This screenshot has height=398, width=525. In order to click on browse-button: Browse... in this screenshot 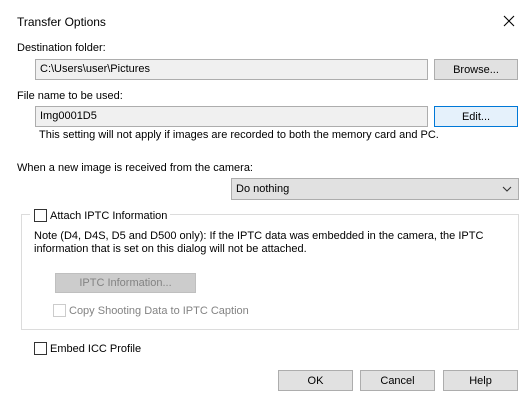, I will do `click(476, 69)`.